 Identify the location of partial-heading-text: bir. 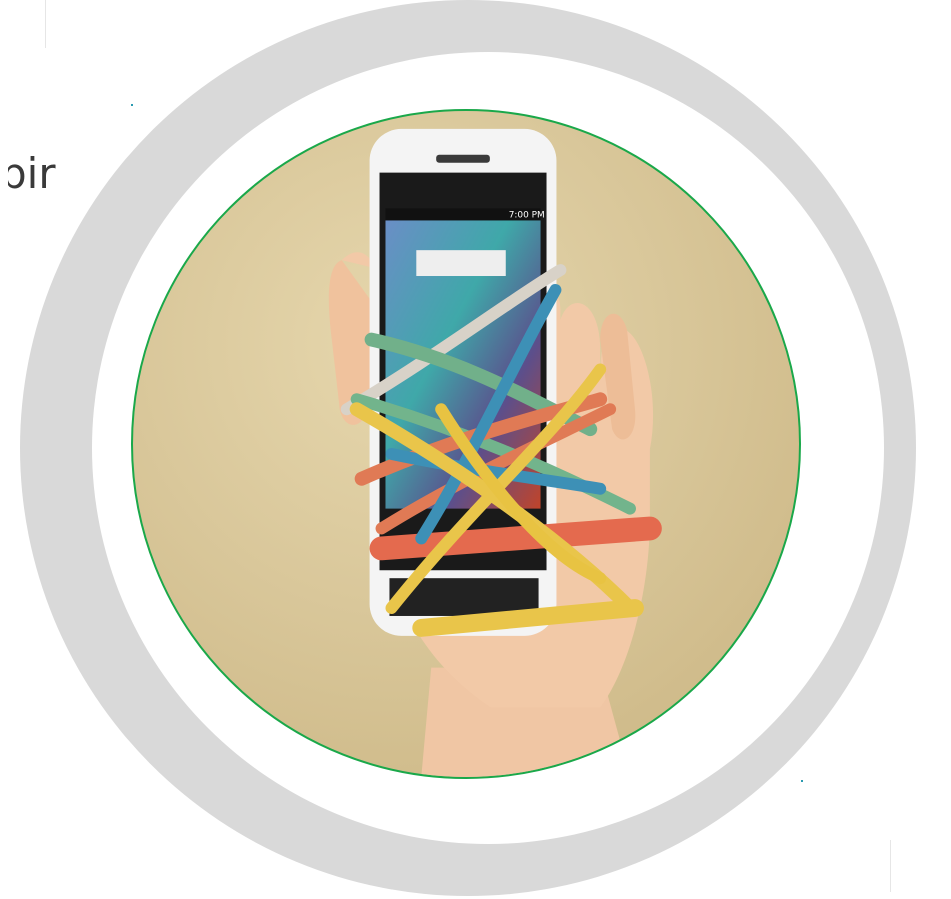
(28, 173).